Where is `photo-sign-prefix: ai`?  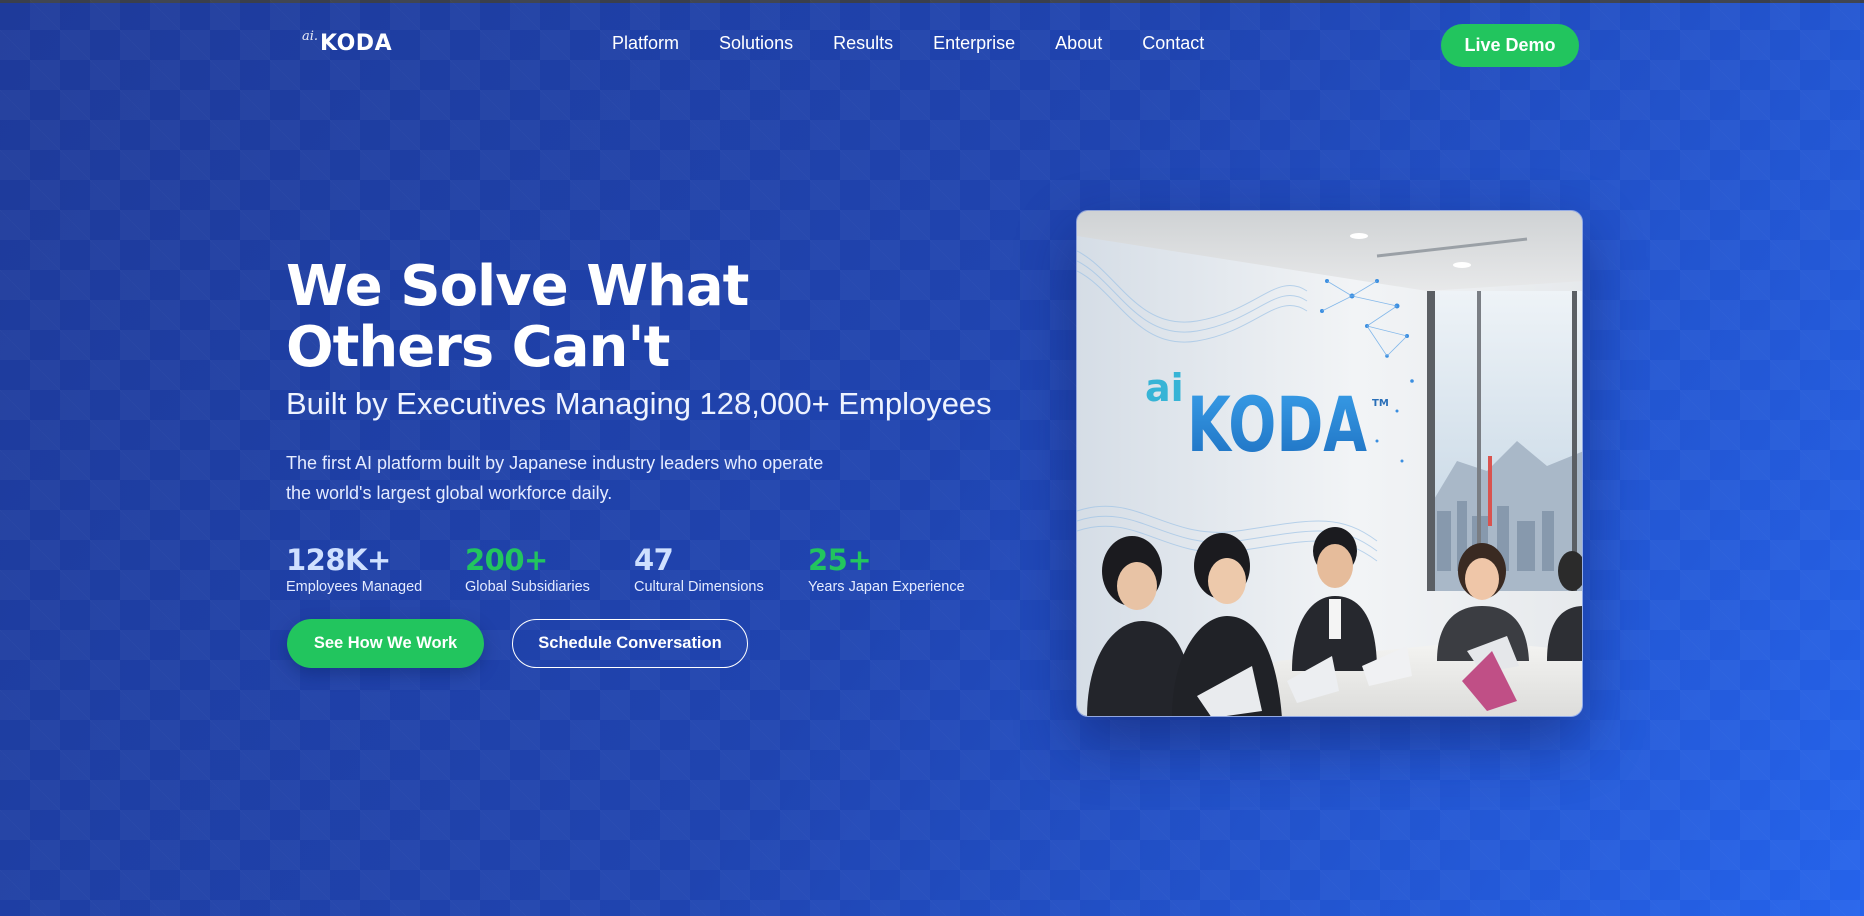 photo-sign-prefix: ai is located at coordinates (1164, 388).